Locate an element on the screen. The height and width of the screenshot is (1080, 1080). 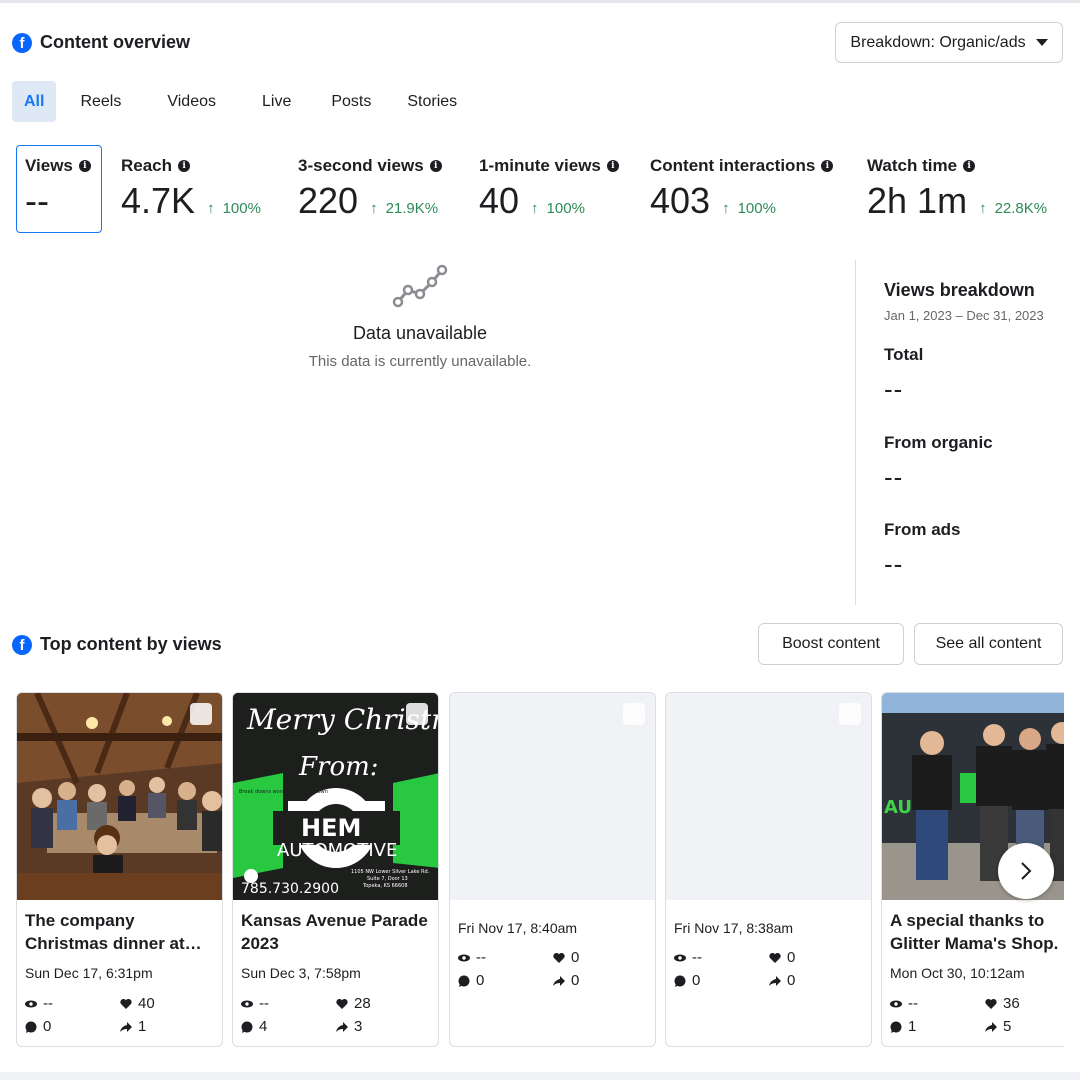
post-date: Sun Dec 17, 6:31pm is located at coordinates (89, 973).